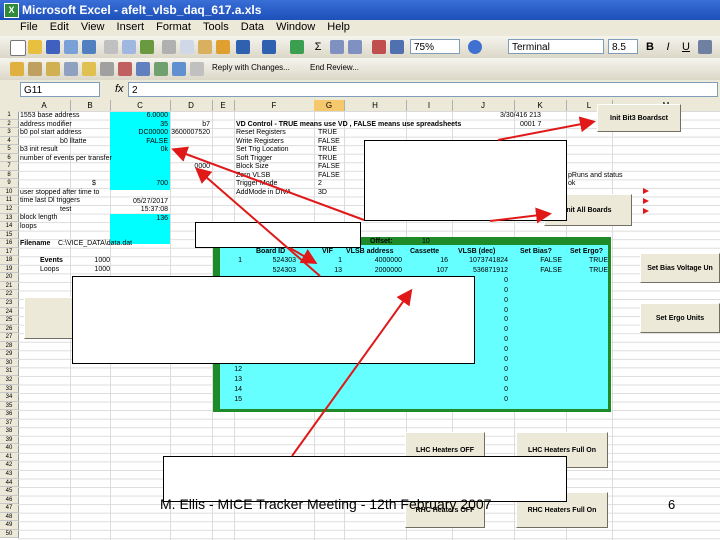 The width and height of the screenshot is (720, 540). What do you see at coordinates (300, 26) in the screenshot?
I see `menu-window: Window` at bounding box center [300, 26].